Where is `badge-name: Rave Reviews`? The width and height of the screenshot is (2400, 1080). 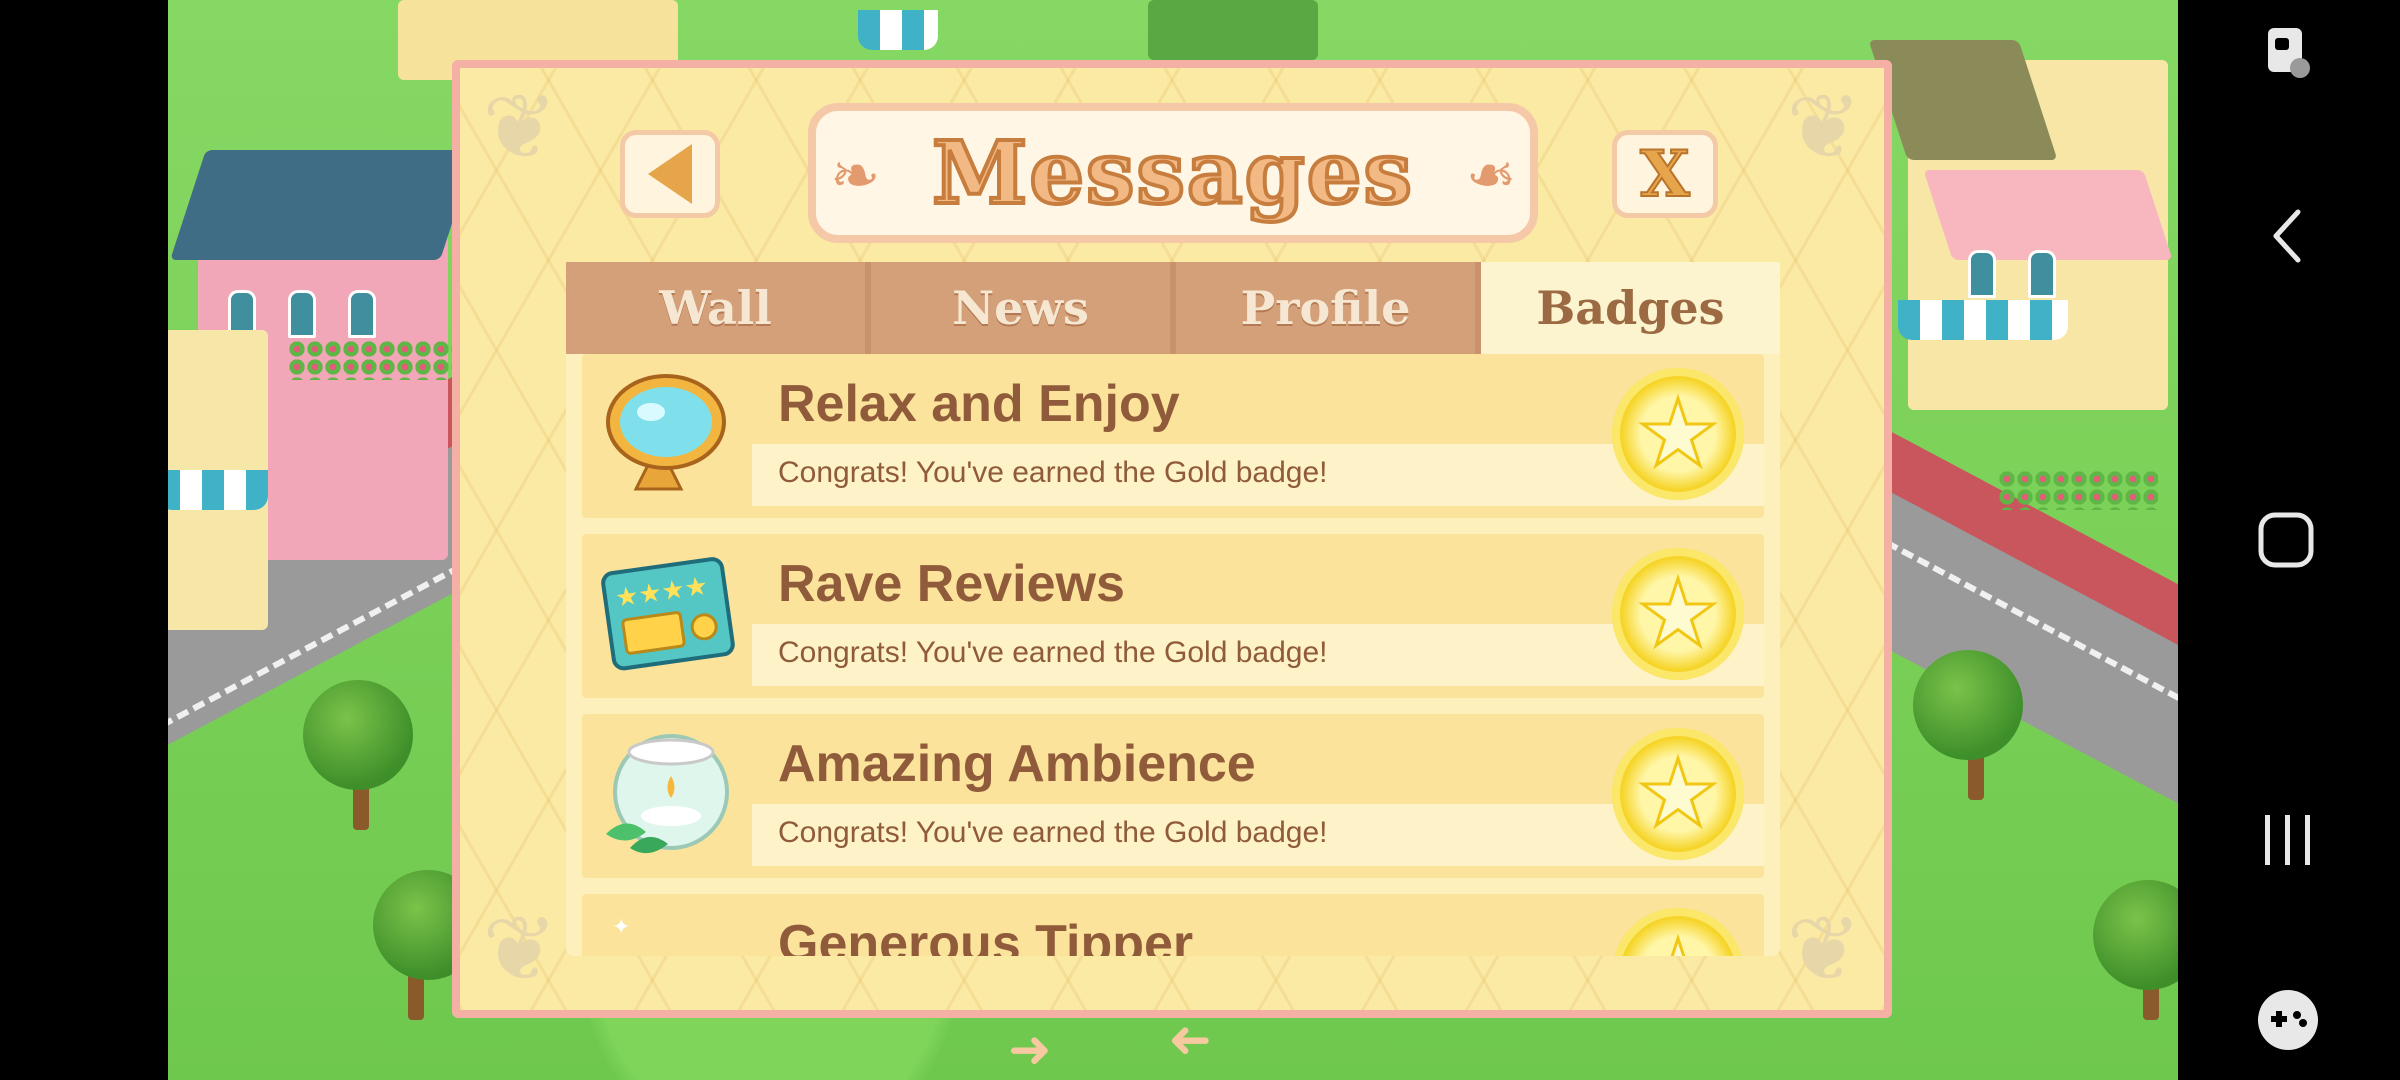 badge-name: Rave Reviews is located at coordinates (951, 584).